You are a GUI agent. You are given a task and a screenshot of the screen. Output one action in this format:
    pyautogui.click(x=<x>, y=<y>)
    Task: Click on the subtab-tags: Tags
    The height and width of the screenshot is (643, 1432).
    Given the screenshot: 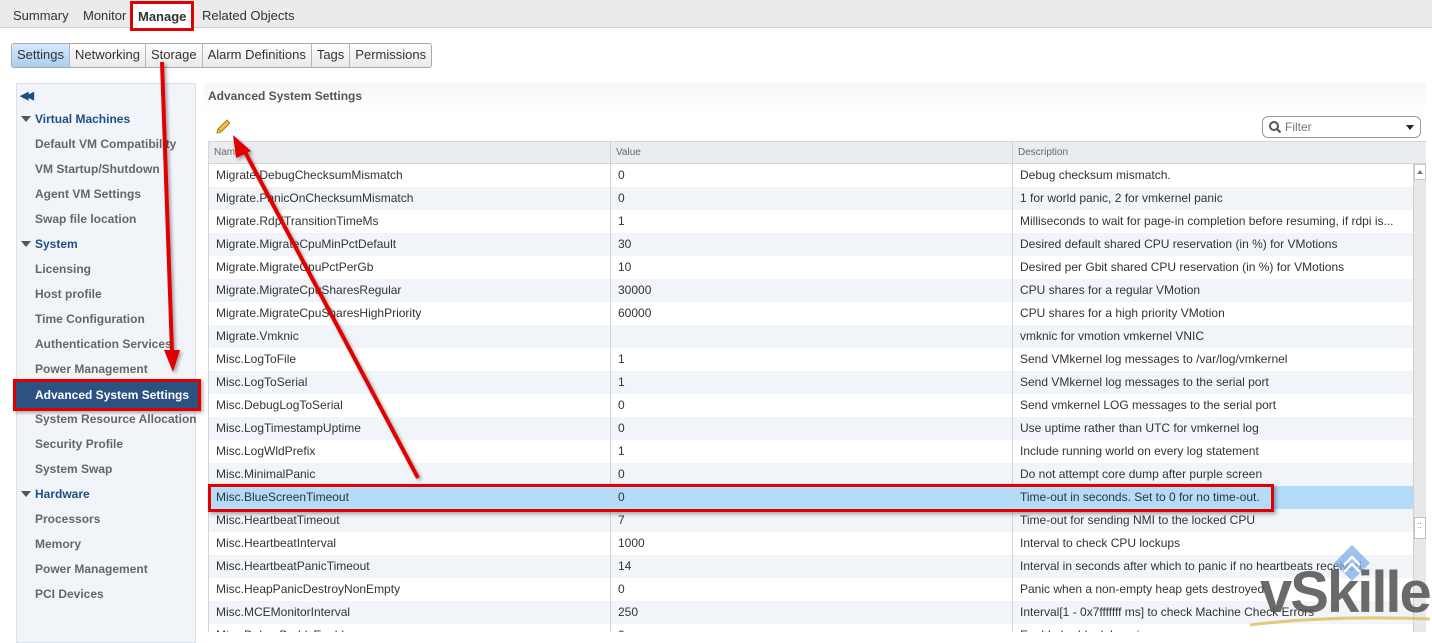 What is the action you would take?
    pyautogui.click(x=331, y=55)
    